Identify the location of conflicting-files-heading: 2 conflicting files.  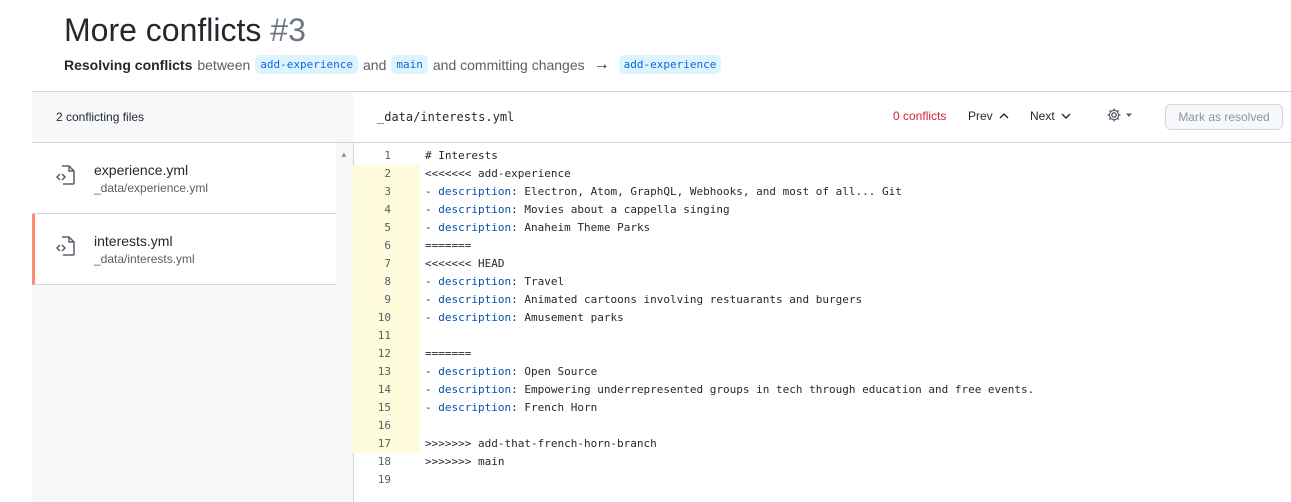
(192, 117).